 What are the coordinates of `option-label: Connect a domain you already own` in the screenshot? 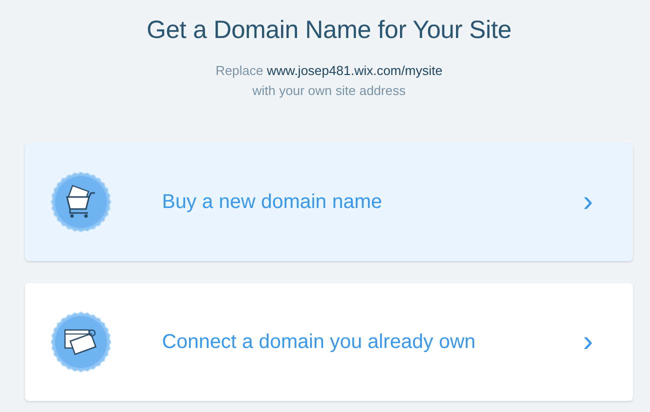 It's located at (319, 342).